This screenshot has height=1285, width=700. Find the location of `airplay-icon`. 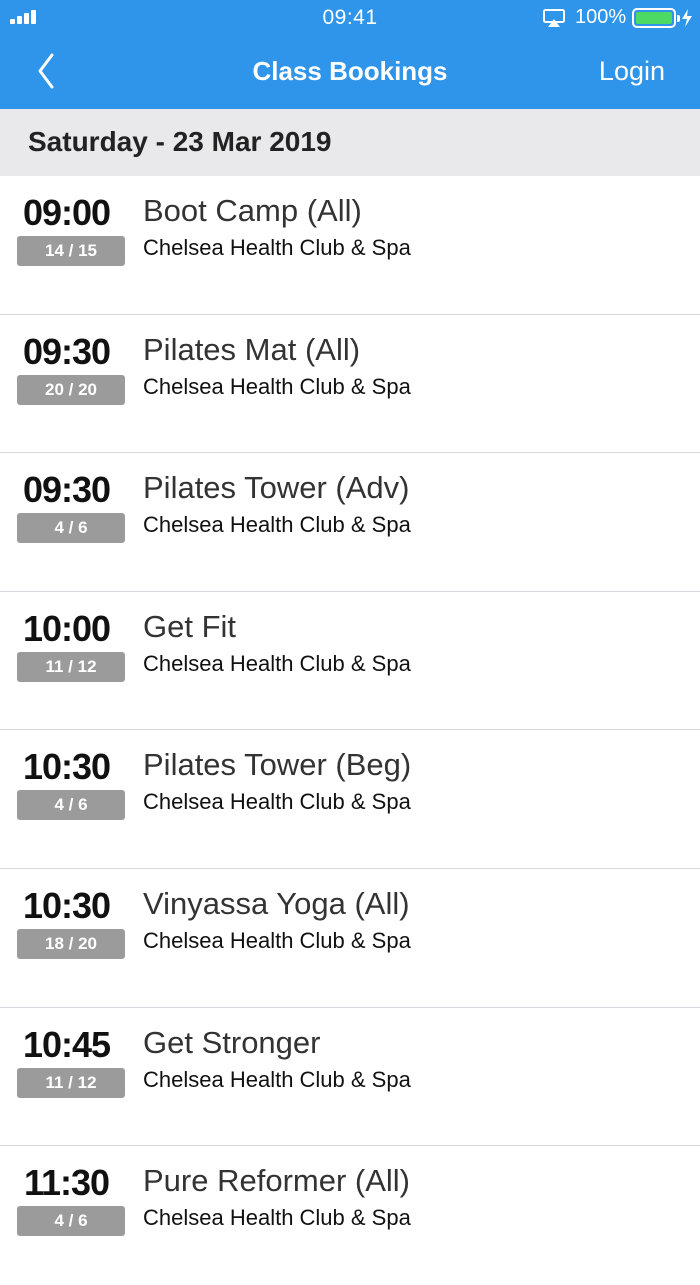

airplay-icon is located at coordinates (554, 18).